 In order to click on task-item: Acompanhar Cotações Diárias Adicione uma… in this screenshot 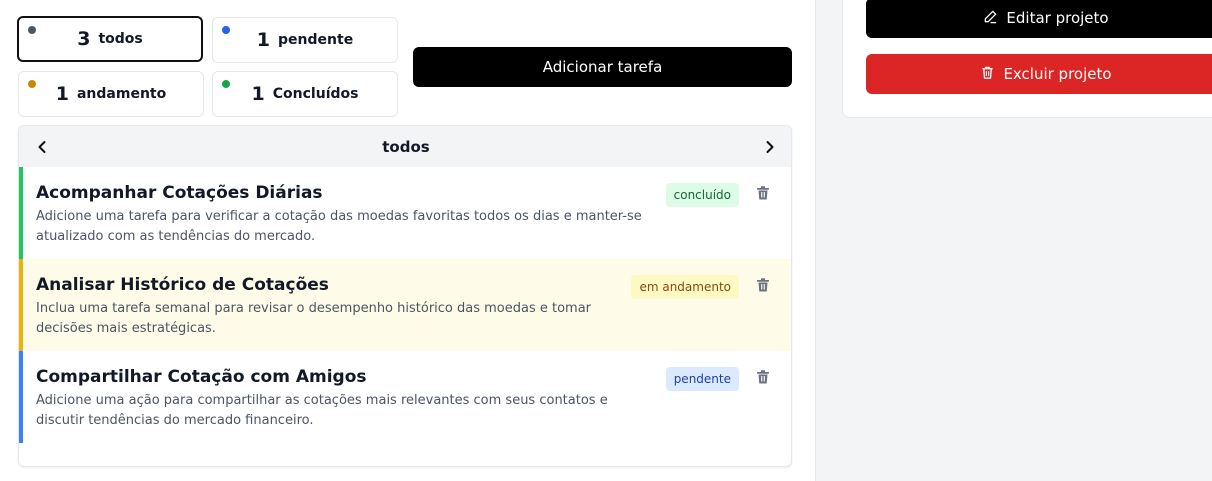, I will do `click(405, 213)`.